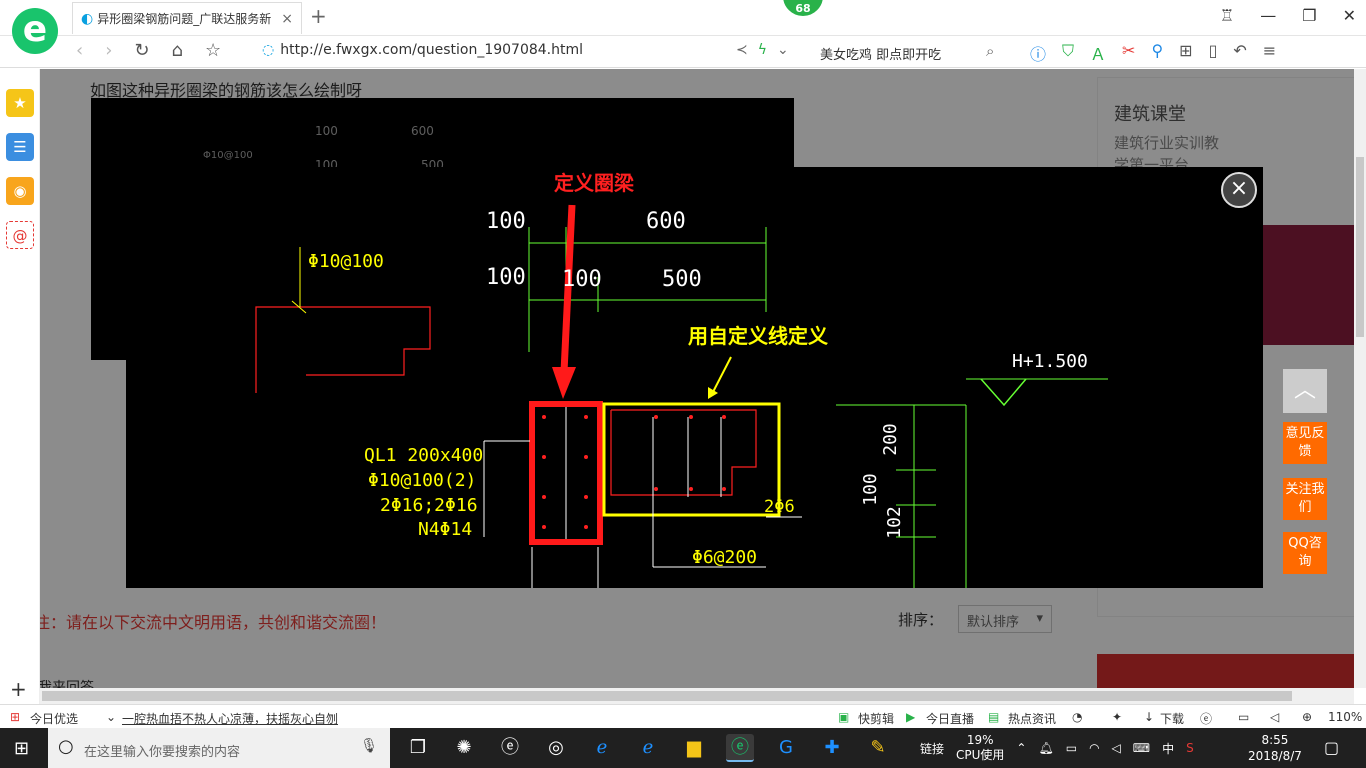 This screenshot has height=768, width=1366. Describe the element at coordinates (1094, 748) in the screenshot. I see `wifi-icon: ◠` at that location.